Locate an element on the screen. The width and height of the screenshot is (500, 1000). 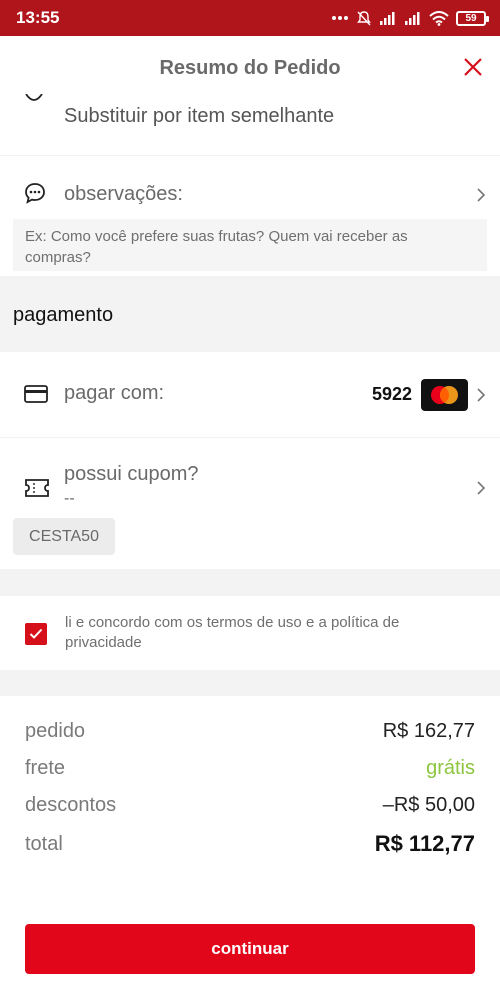
more-dots-icon is located at coordinates (340, 18).